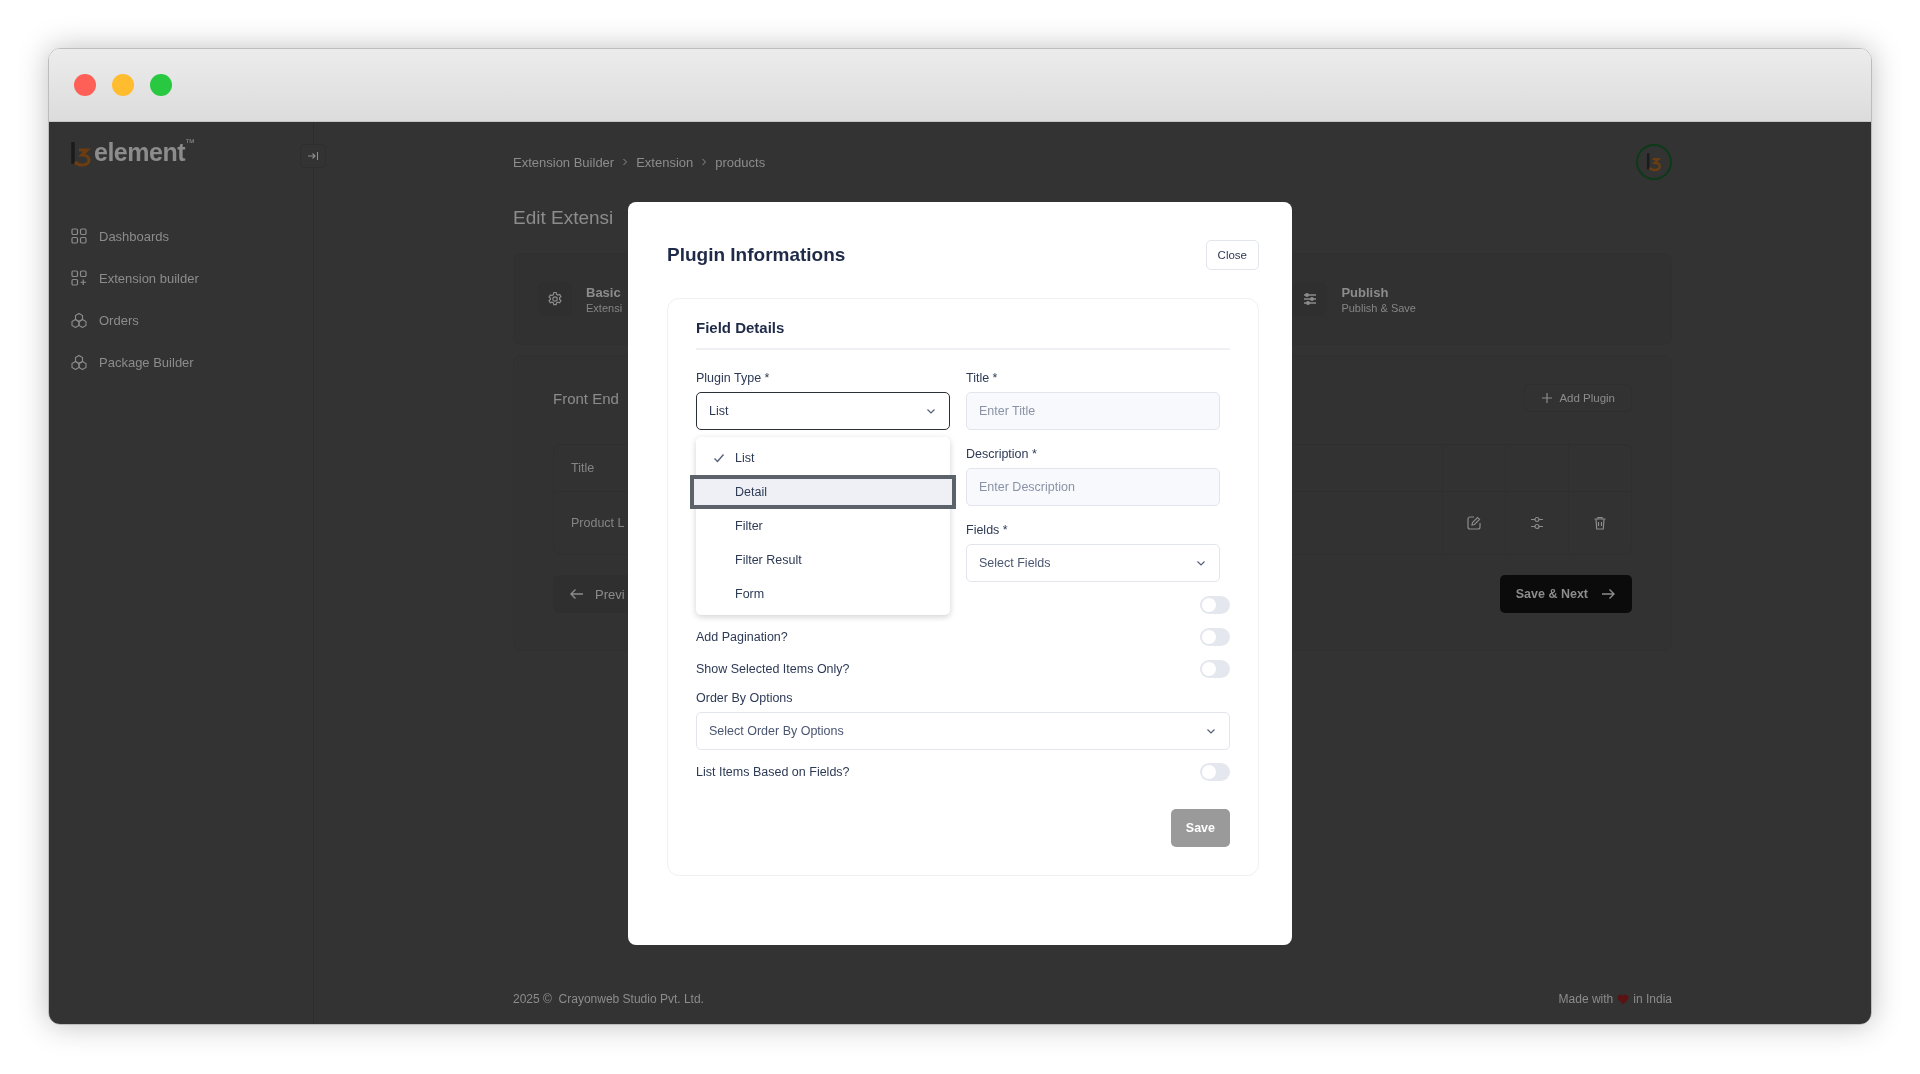 The width and height of the screenshot is (1920, 1074). What do you see at coordinates (742, 637) in the screenshot?
I see `toggle-label: Add Pagination?` at bounding box center [742, 637].